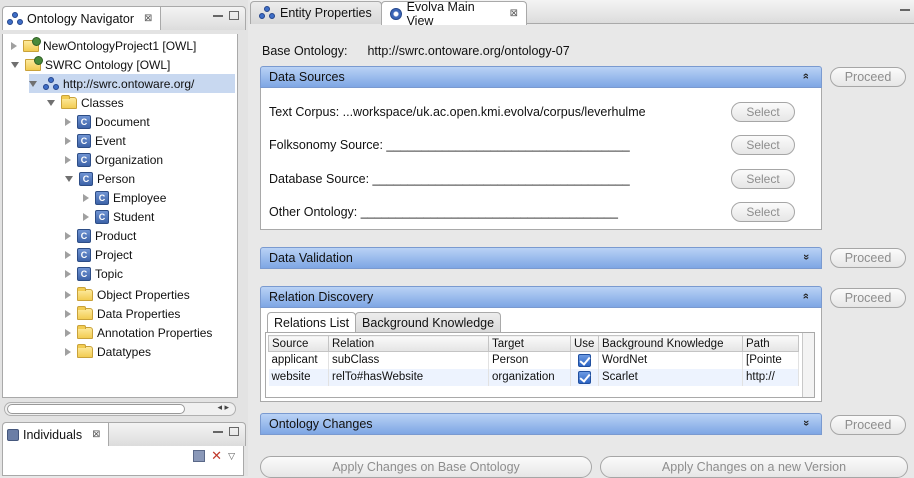  I want to click on scrollbar-thumb, so click(96, 409).